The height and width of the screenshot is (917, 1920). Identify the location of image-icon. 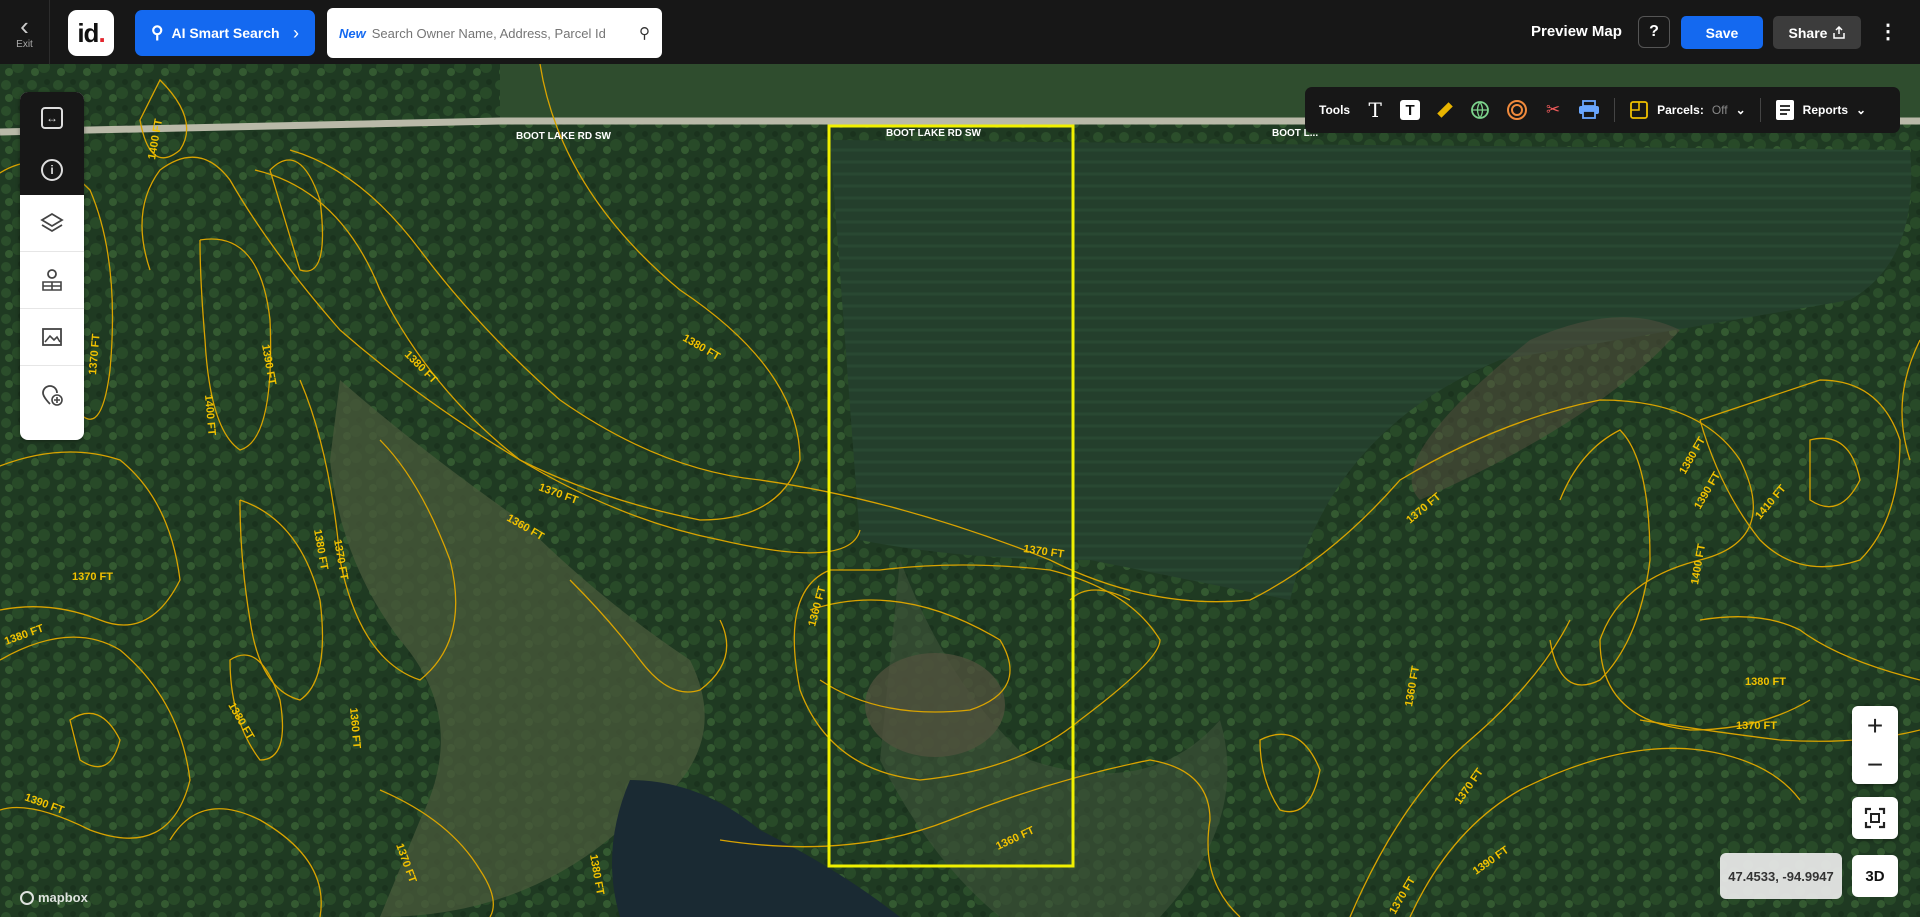
(52, 337).